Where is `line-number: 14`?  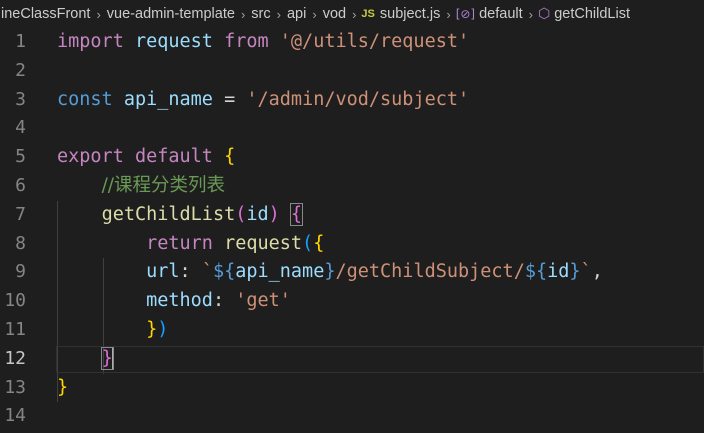
line-number: 14 is located at coordinates (15, 416).